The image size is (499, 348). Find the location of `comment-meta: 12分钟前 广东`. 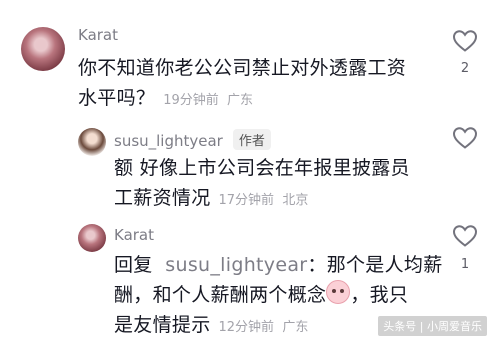

comment-meta: 12分钟前 广东 is located at coordinates (264, 327).